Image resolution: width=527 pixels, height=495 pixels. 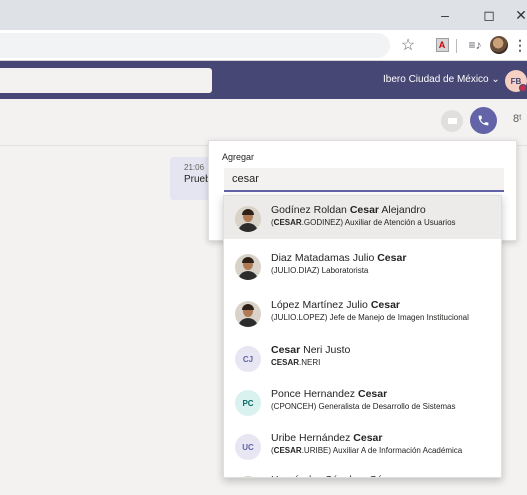 What do you see at coordinates (442, 45) in the screenshot?
I see `pdf-extension-icon: A` at bounding box center [442, 45].